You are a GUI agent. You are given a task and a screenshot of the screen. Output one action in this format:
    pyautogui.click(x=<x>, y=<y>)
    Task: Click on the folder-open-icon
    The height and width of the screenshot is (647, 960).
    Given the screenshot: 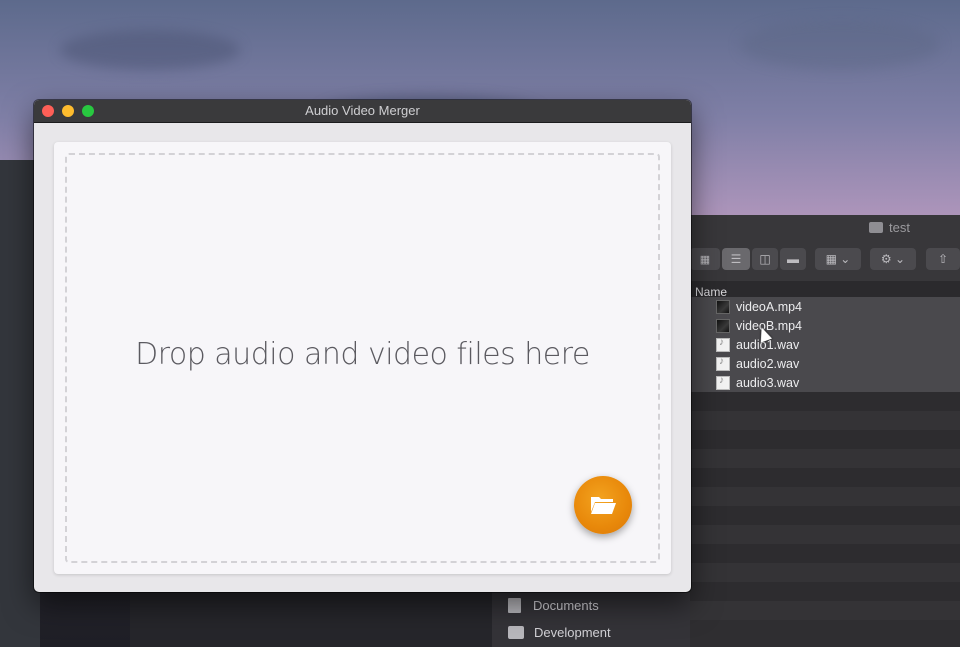 What is the action you would take?
    pyautogui.click(x=603, y=505)
    